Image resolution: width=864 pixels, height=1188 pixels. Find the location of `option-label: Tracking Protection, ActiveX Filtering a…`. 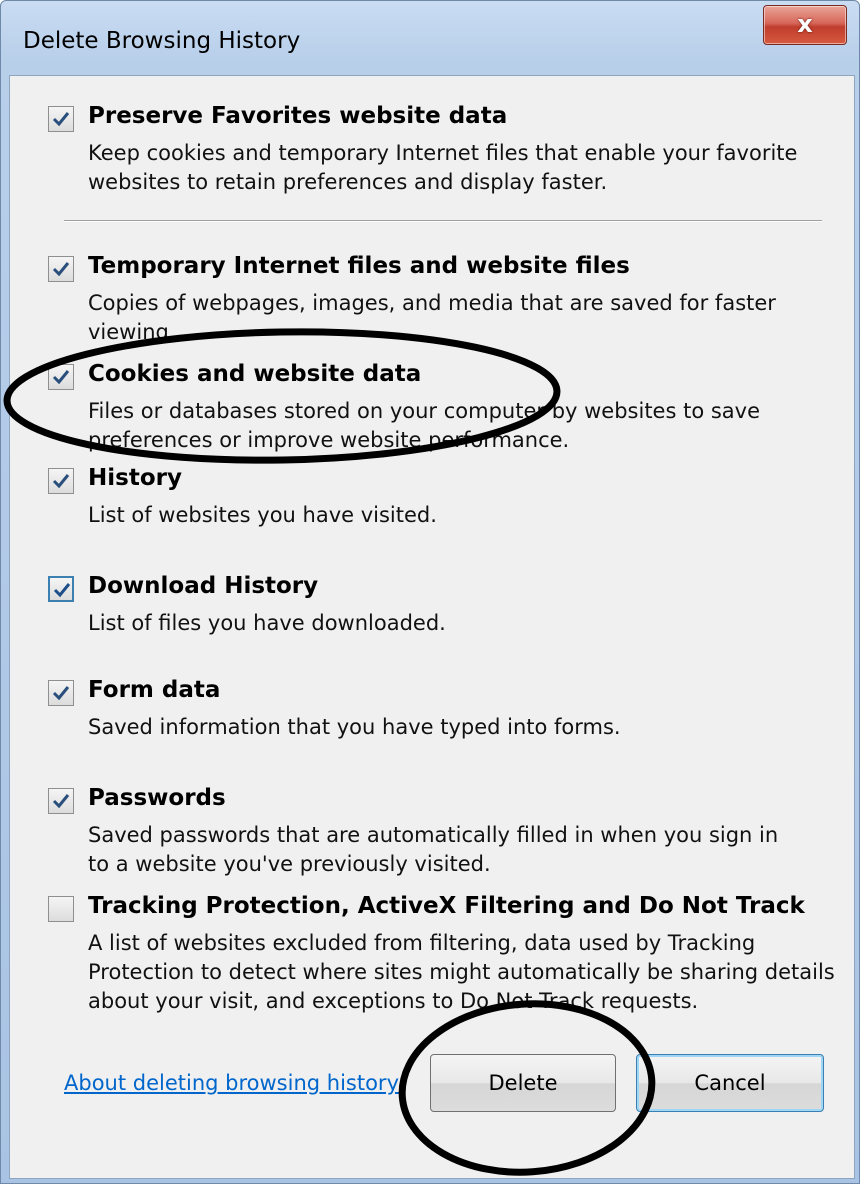

option-label: Tracking Protection, ActiveX Filtering a… is located at coordinates (446, 906).